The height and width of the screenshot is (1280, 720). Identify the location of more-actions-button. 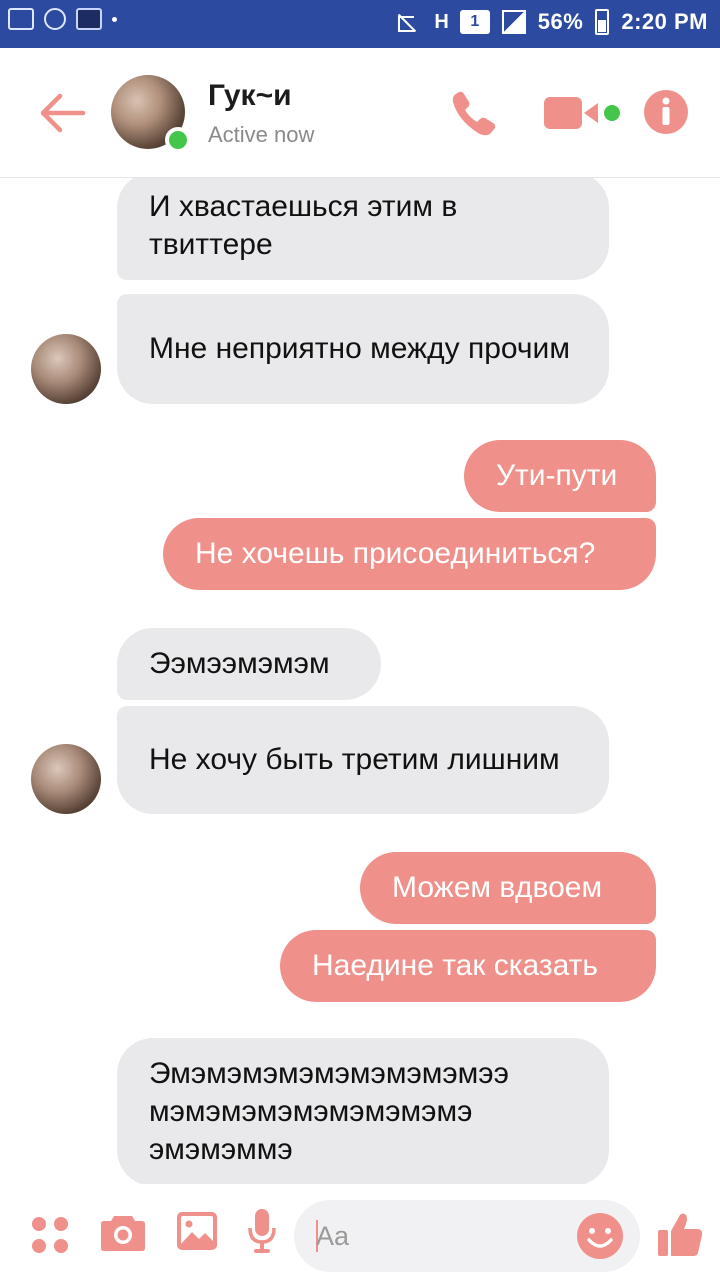
(50, 1235).